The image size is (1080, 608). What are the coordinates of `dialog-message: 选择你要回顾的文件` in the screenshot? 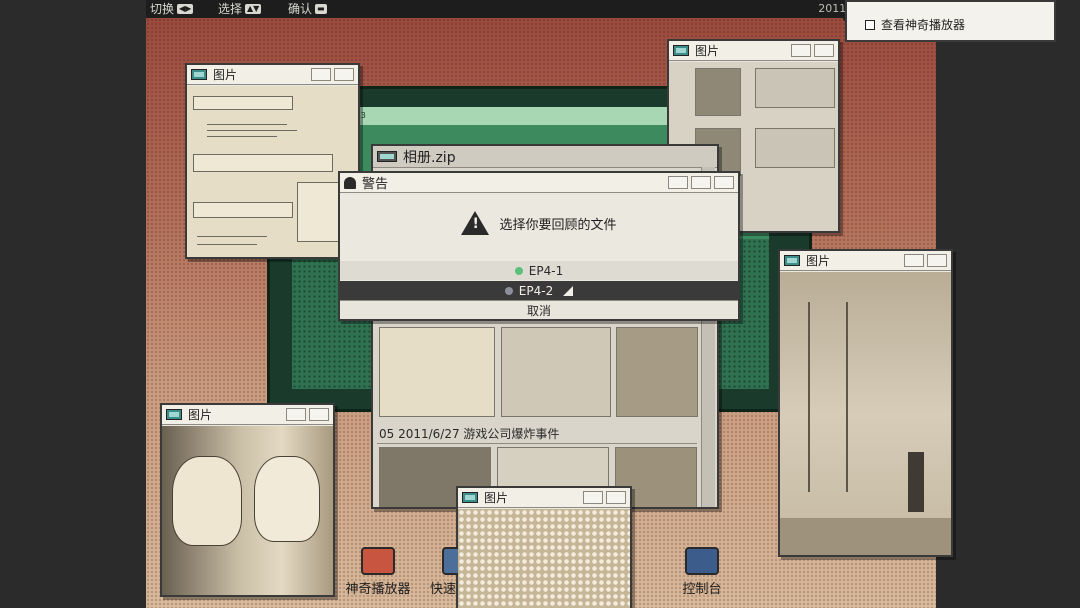 It's located at (558, 225).